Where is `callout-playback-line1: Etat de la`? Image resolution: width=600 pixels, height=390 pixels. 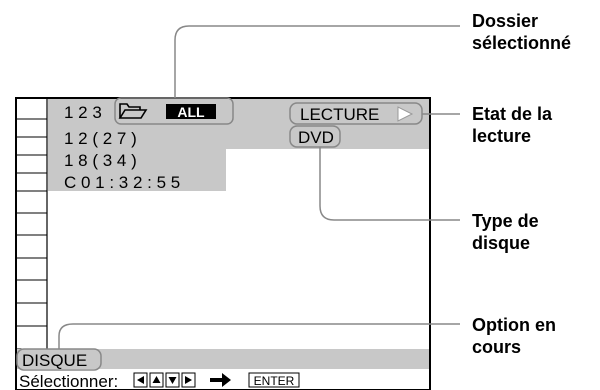 callout-playback-line1: Etat de la is located at coordinates (512, 114).